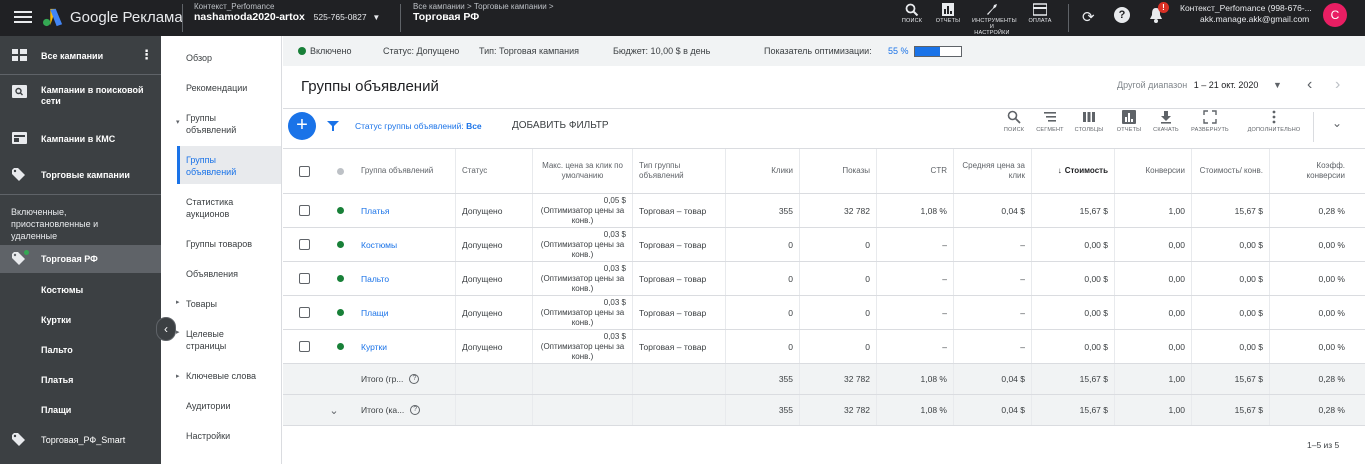 The height and width of the screenshot is (464, 1365). I want to click on optimization-value: 55 %, so click(898, 51).